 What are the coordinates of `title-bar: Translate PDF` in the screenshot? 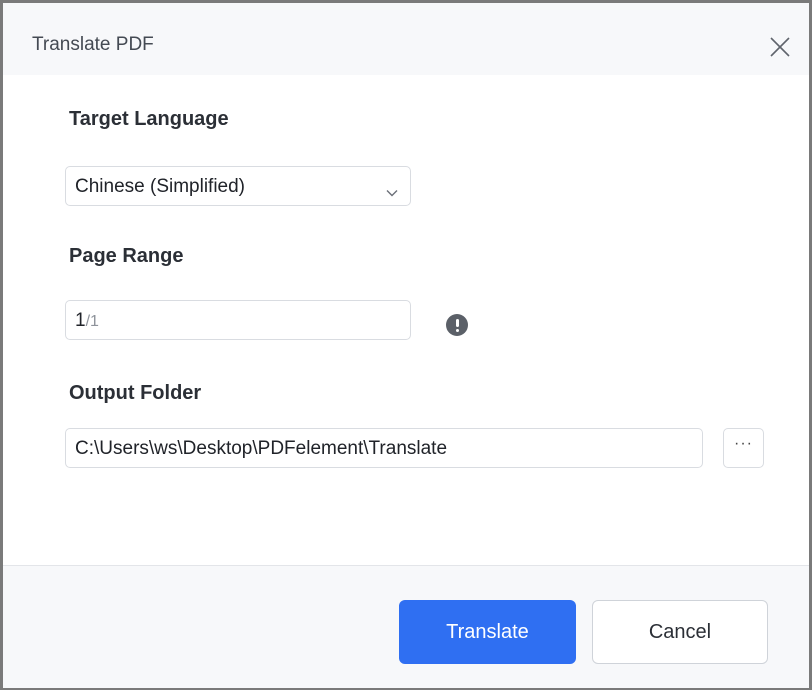 It's located at (406, 39).